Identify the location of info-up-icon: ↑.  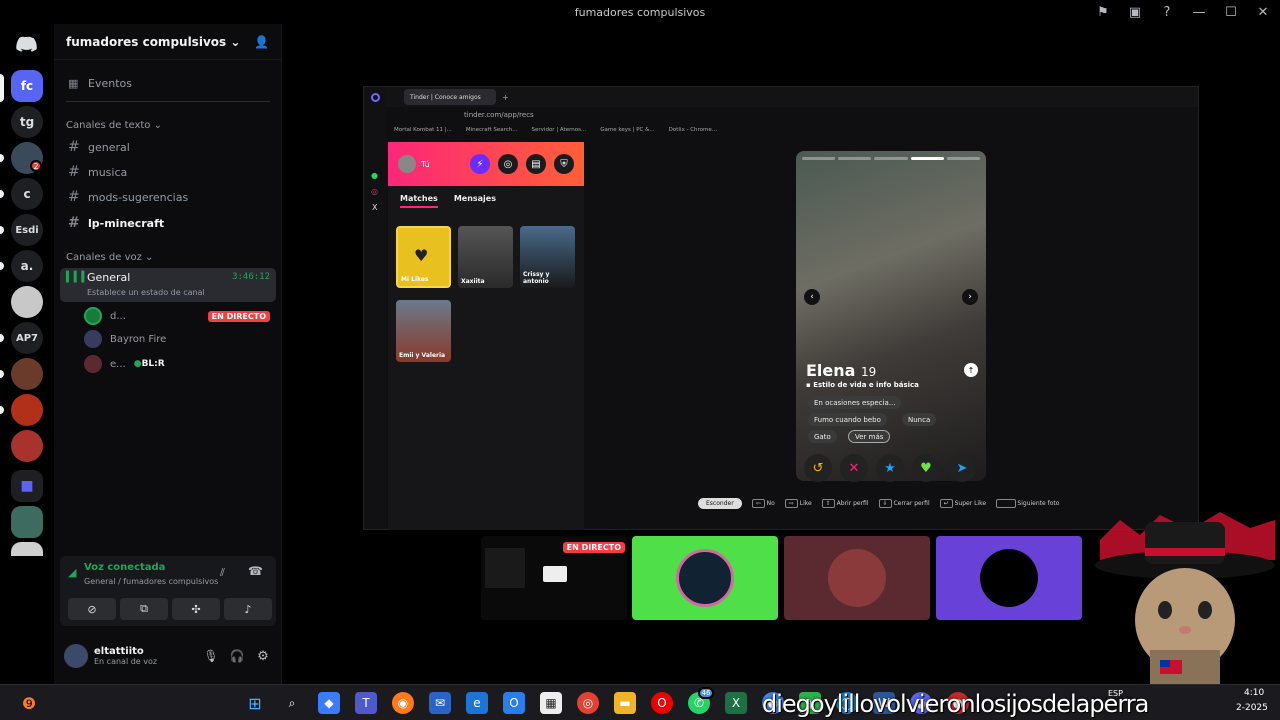
(971, 370).